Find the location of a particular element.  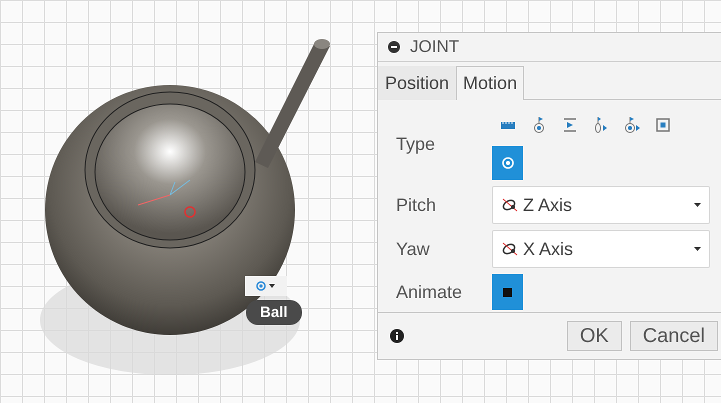

animate-button is located at coordinates (507, 292).